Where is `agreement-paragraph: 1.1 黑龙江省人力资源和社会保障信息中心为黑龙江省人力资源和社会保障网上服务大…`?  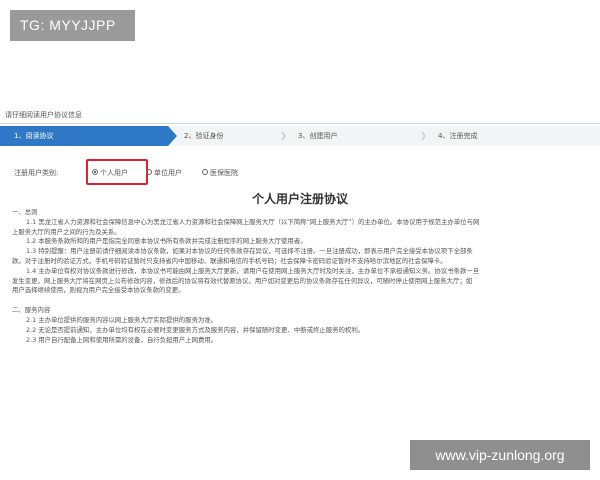
agreement-paragraph: 1.1 黑龙江省人力资源和社会保障信息中心为黑龙江省人力资源和社会保障网上服务大… is located at coordinates (253, 221).